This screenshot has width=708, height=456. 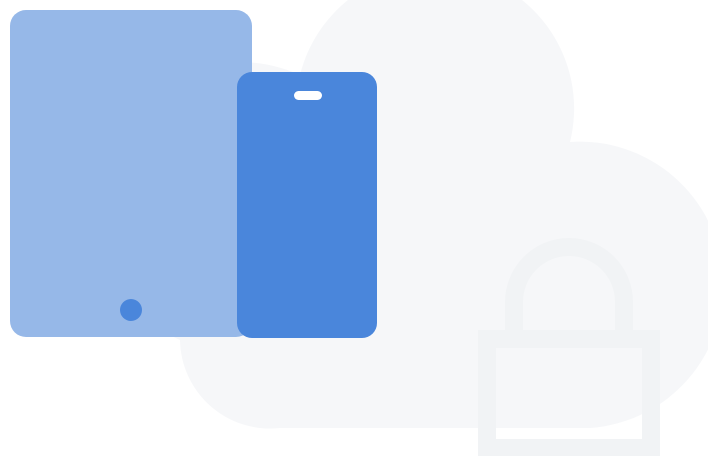 I want to click on phone-body, so click(x=307, y=205).